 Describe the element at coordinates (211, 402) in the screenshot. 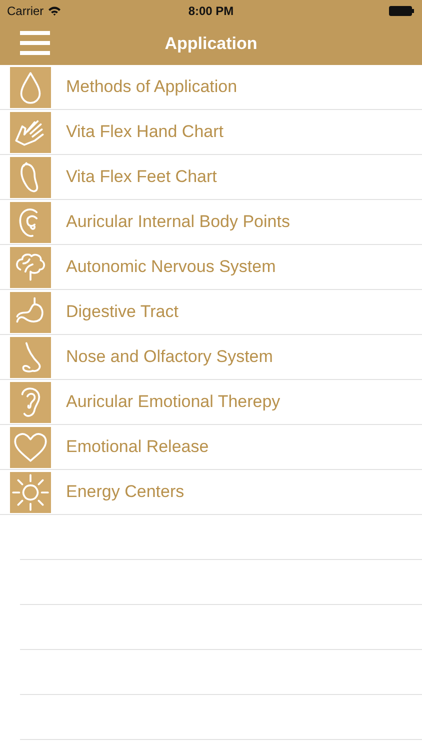

I see `menu-list-item: Auricular Emotional Therepy` at that location.